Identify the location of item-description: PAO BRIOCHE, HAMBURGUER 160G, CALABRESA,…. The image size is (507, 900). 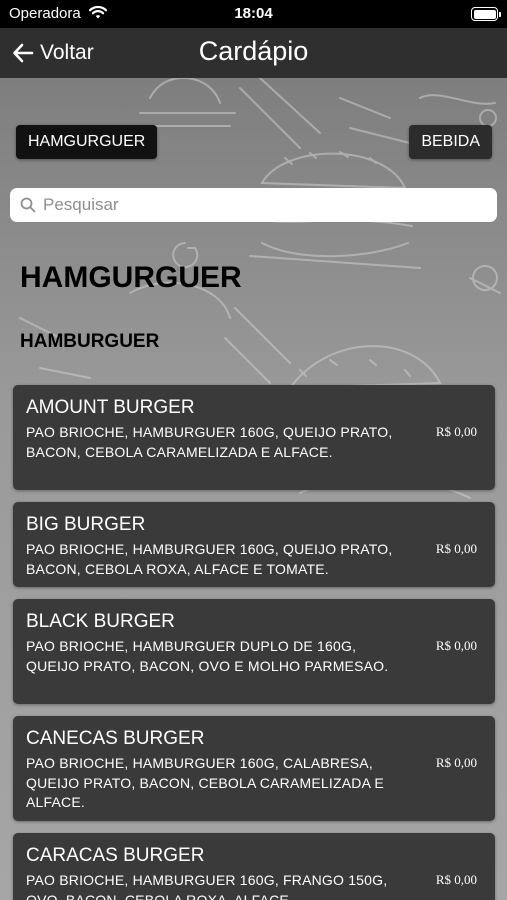
(205, 782).